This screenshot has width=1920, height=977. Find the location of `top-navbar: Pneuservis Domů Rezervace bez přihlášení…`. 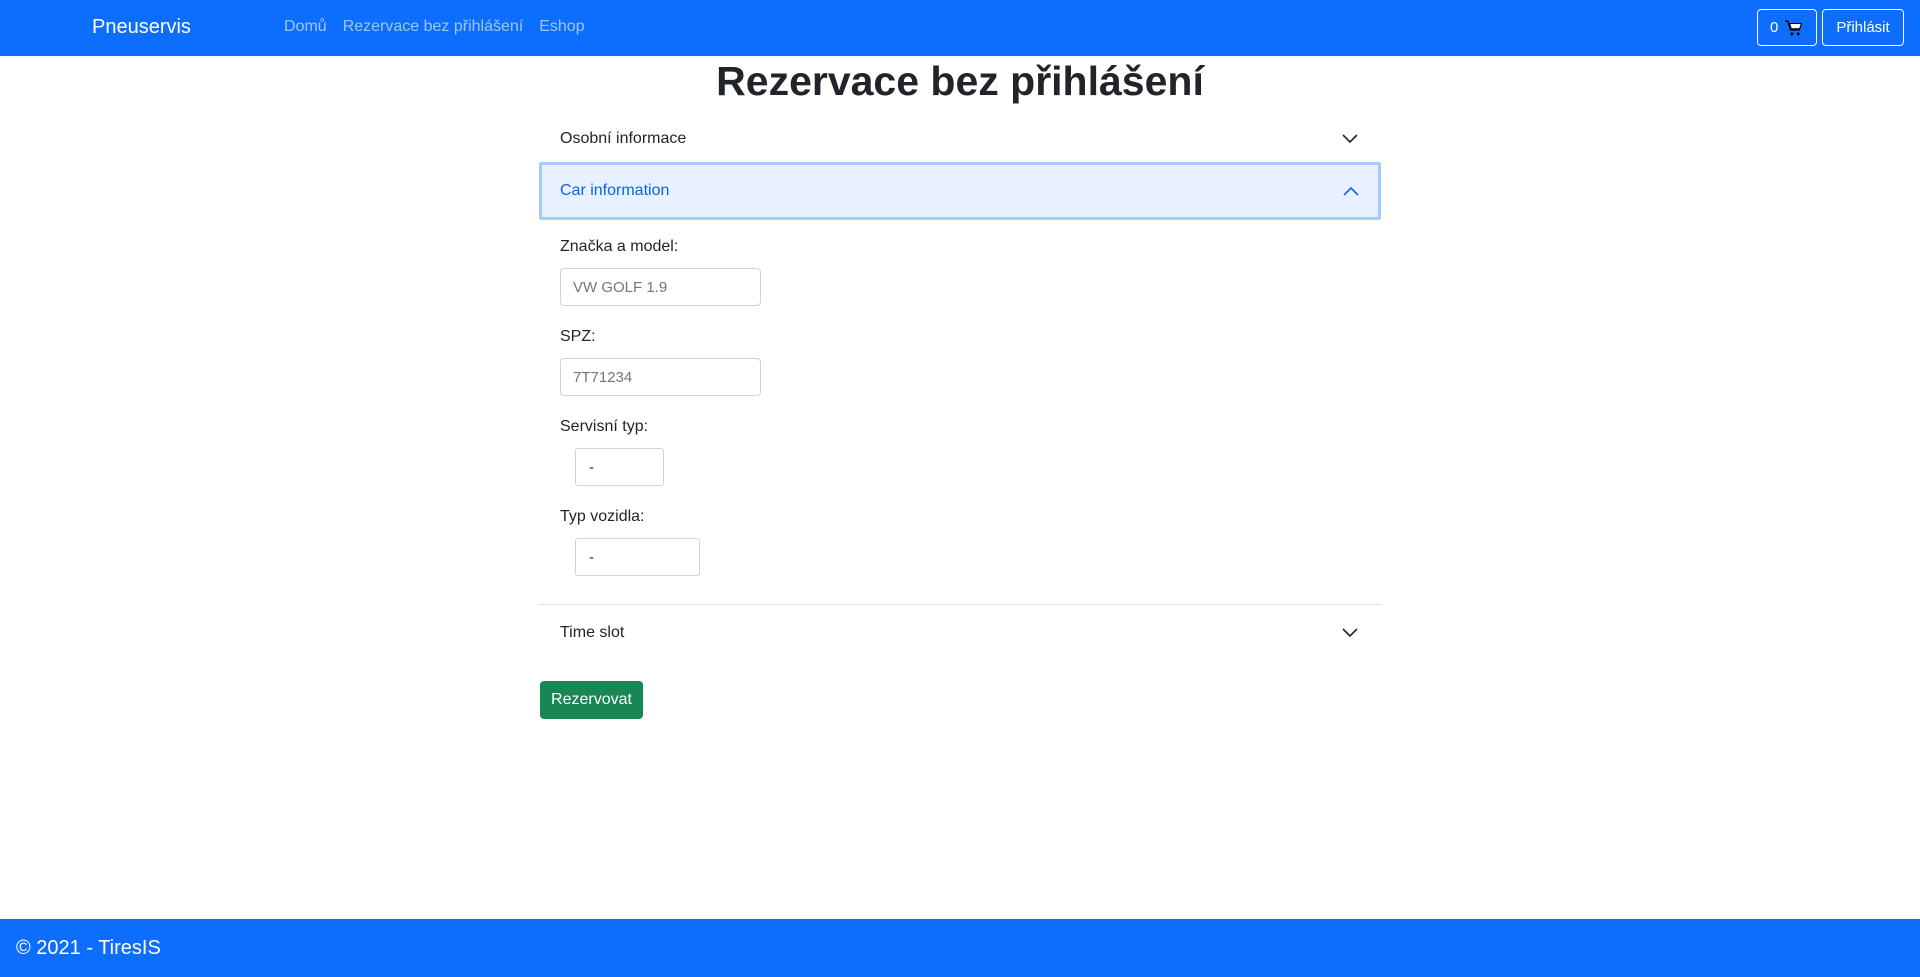

top-navbar: Pneuservis Domů Rezervace bez přihlášení… is located at coordinates (960, 28).